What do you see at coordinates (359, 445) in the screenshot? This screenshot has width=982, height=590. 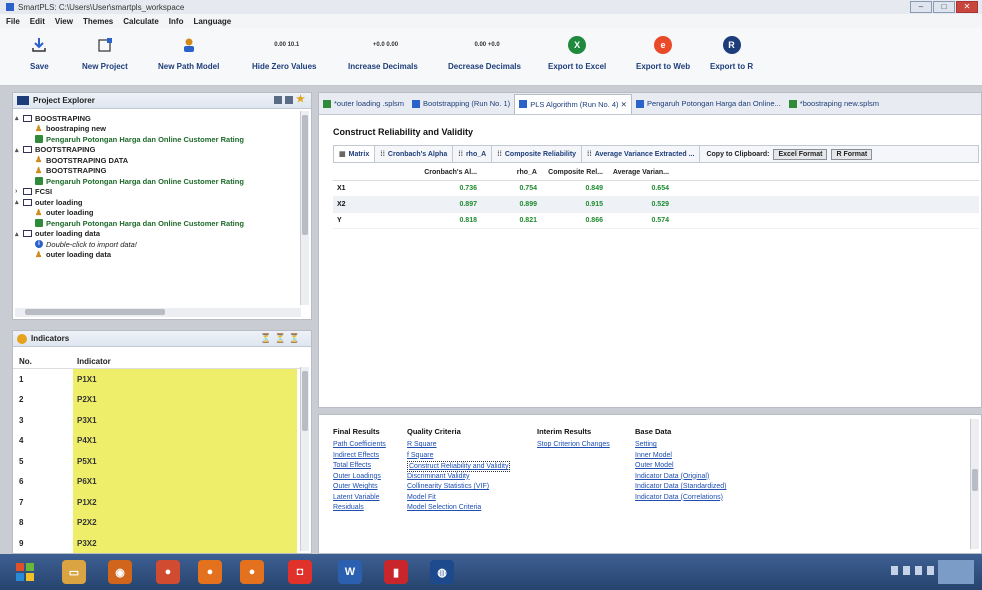 I see `result-link: Path Coefficients` at bounding box center [359, 445].